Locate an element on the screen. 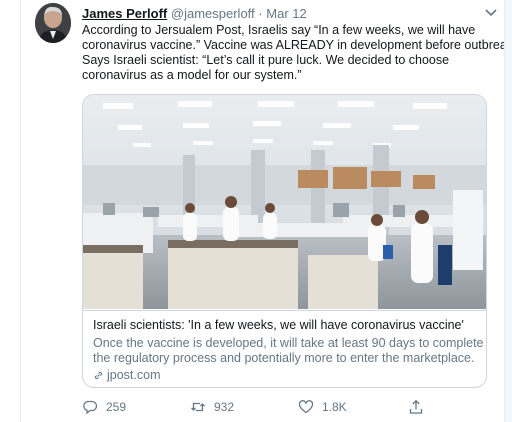 This screenshot has width=512, height=422. tweet-date: Mar 12 is located at coordinates (286, 13).